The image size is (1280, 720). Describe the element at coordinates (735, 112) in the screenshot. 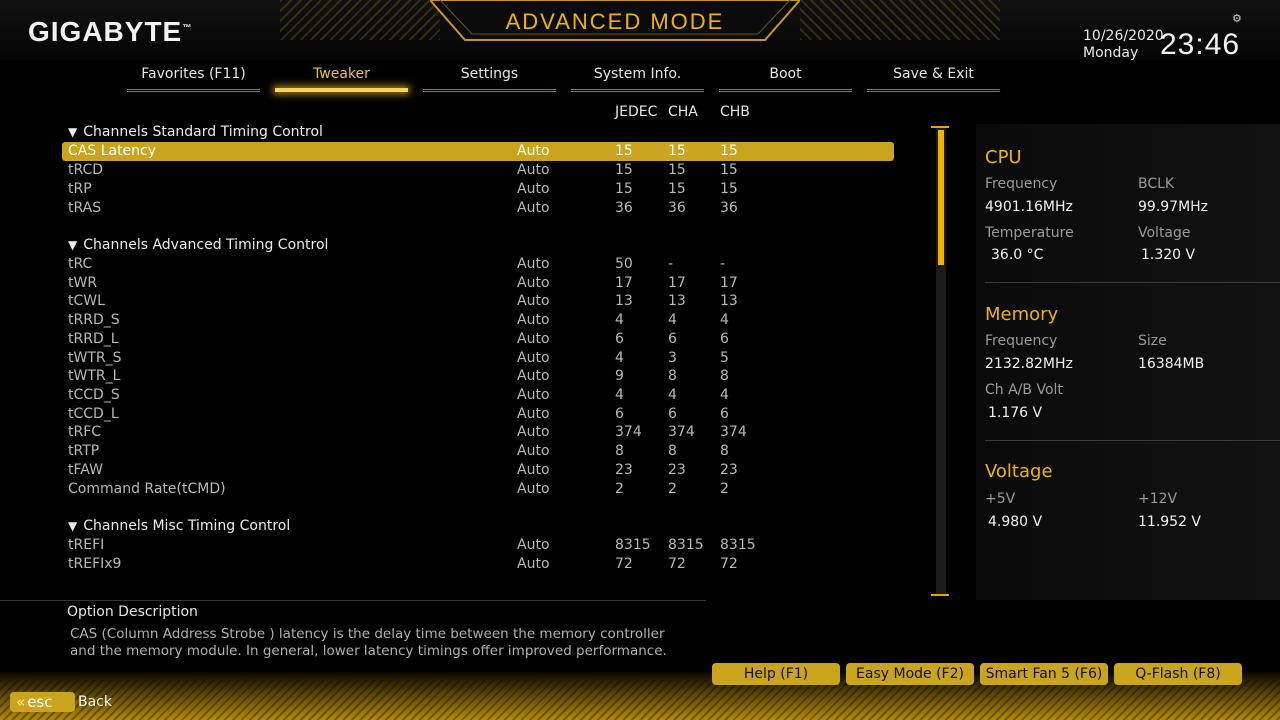

I see `column-header-chb: CHB` at that location.